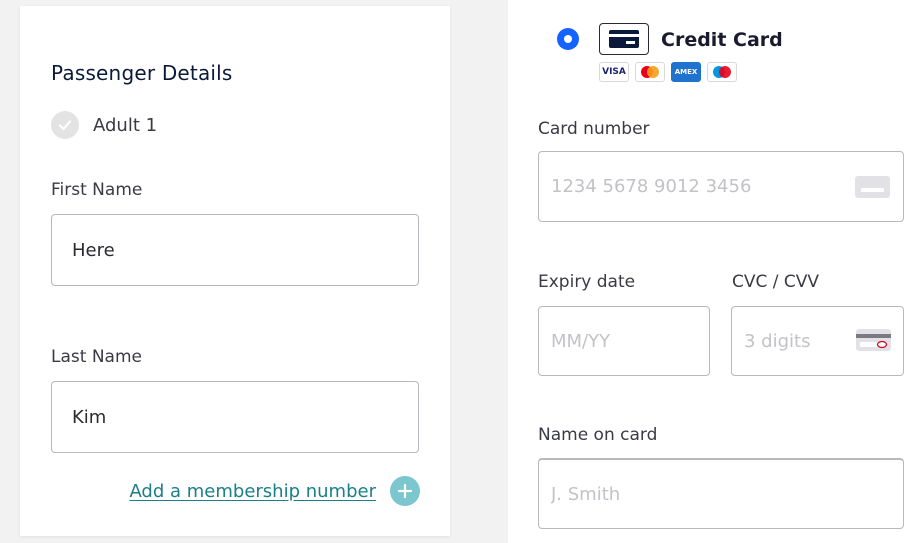  I want to click on last-name-input, so click(235, 417).